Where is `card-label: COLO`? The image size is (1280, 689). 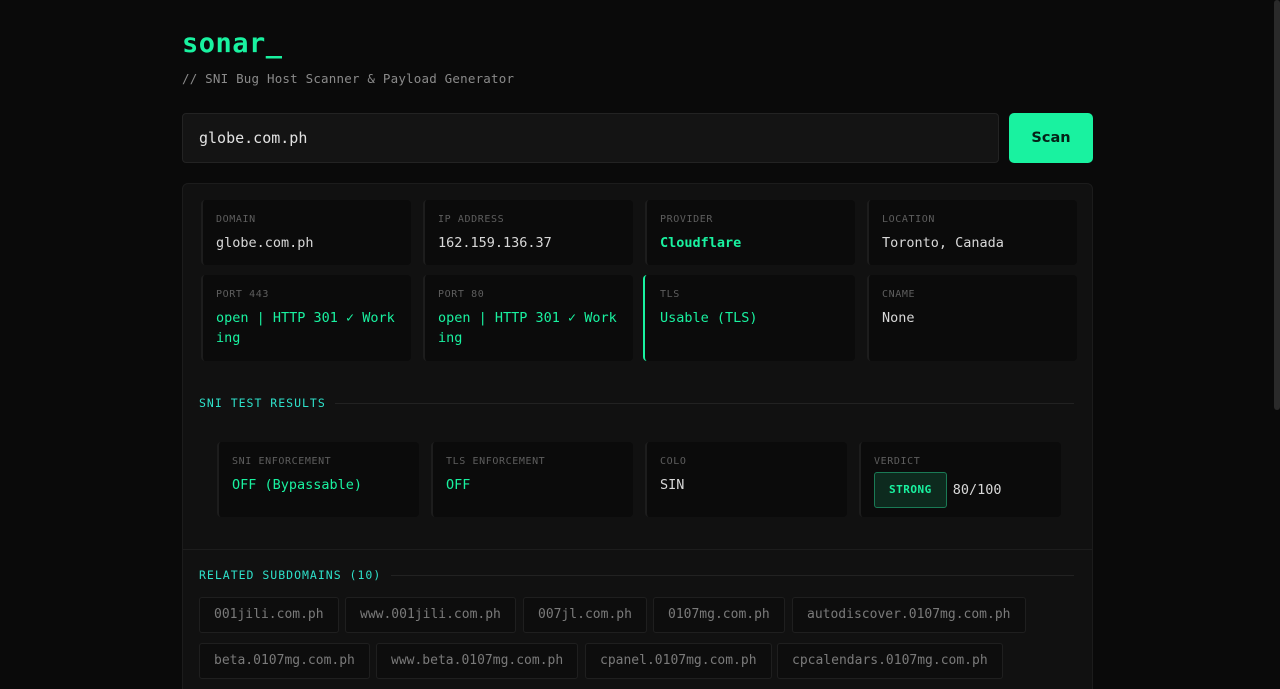
card-label: COLO is located at coordinates (673, 461).